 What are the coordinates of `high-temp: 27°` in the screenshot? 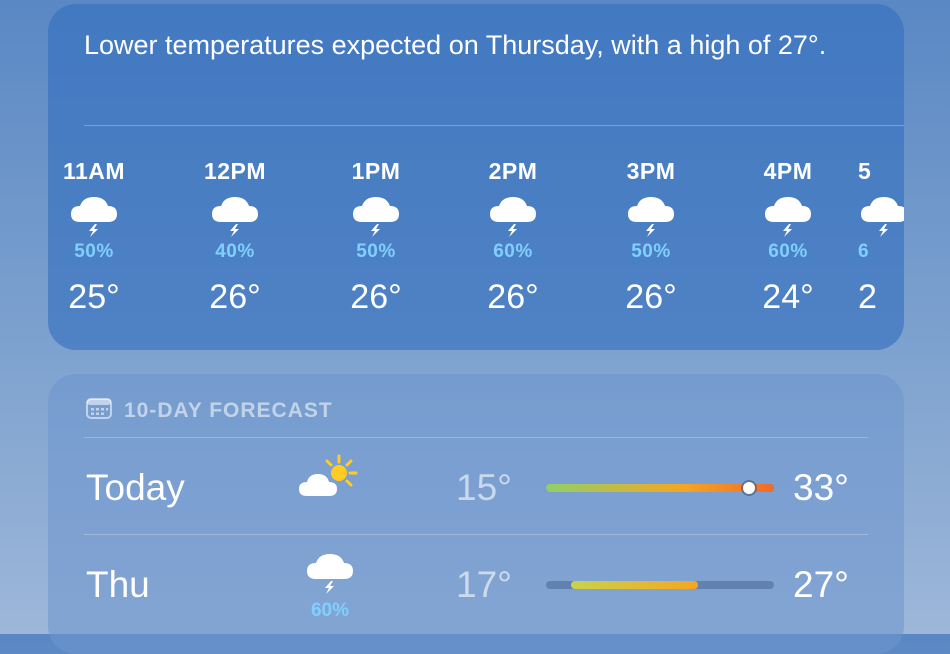 It's located at (821, 584).